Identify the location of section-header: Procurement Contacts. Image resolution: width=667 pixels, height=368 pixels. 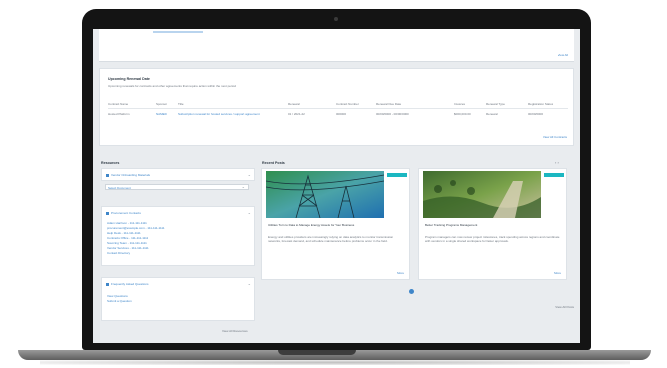
(123, 213).